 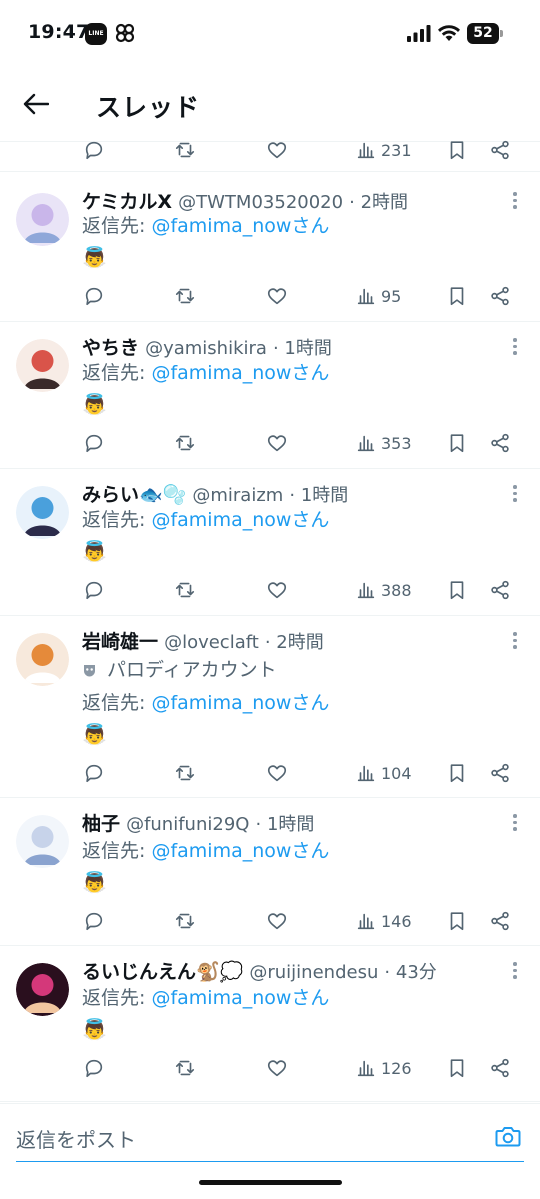 What do you see at coordinates (127, 202) in the screenshot?
I see `display-name: ケミカルX` at bounding box center [127, 202].